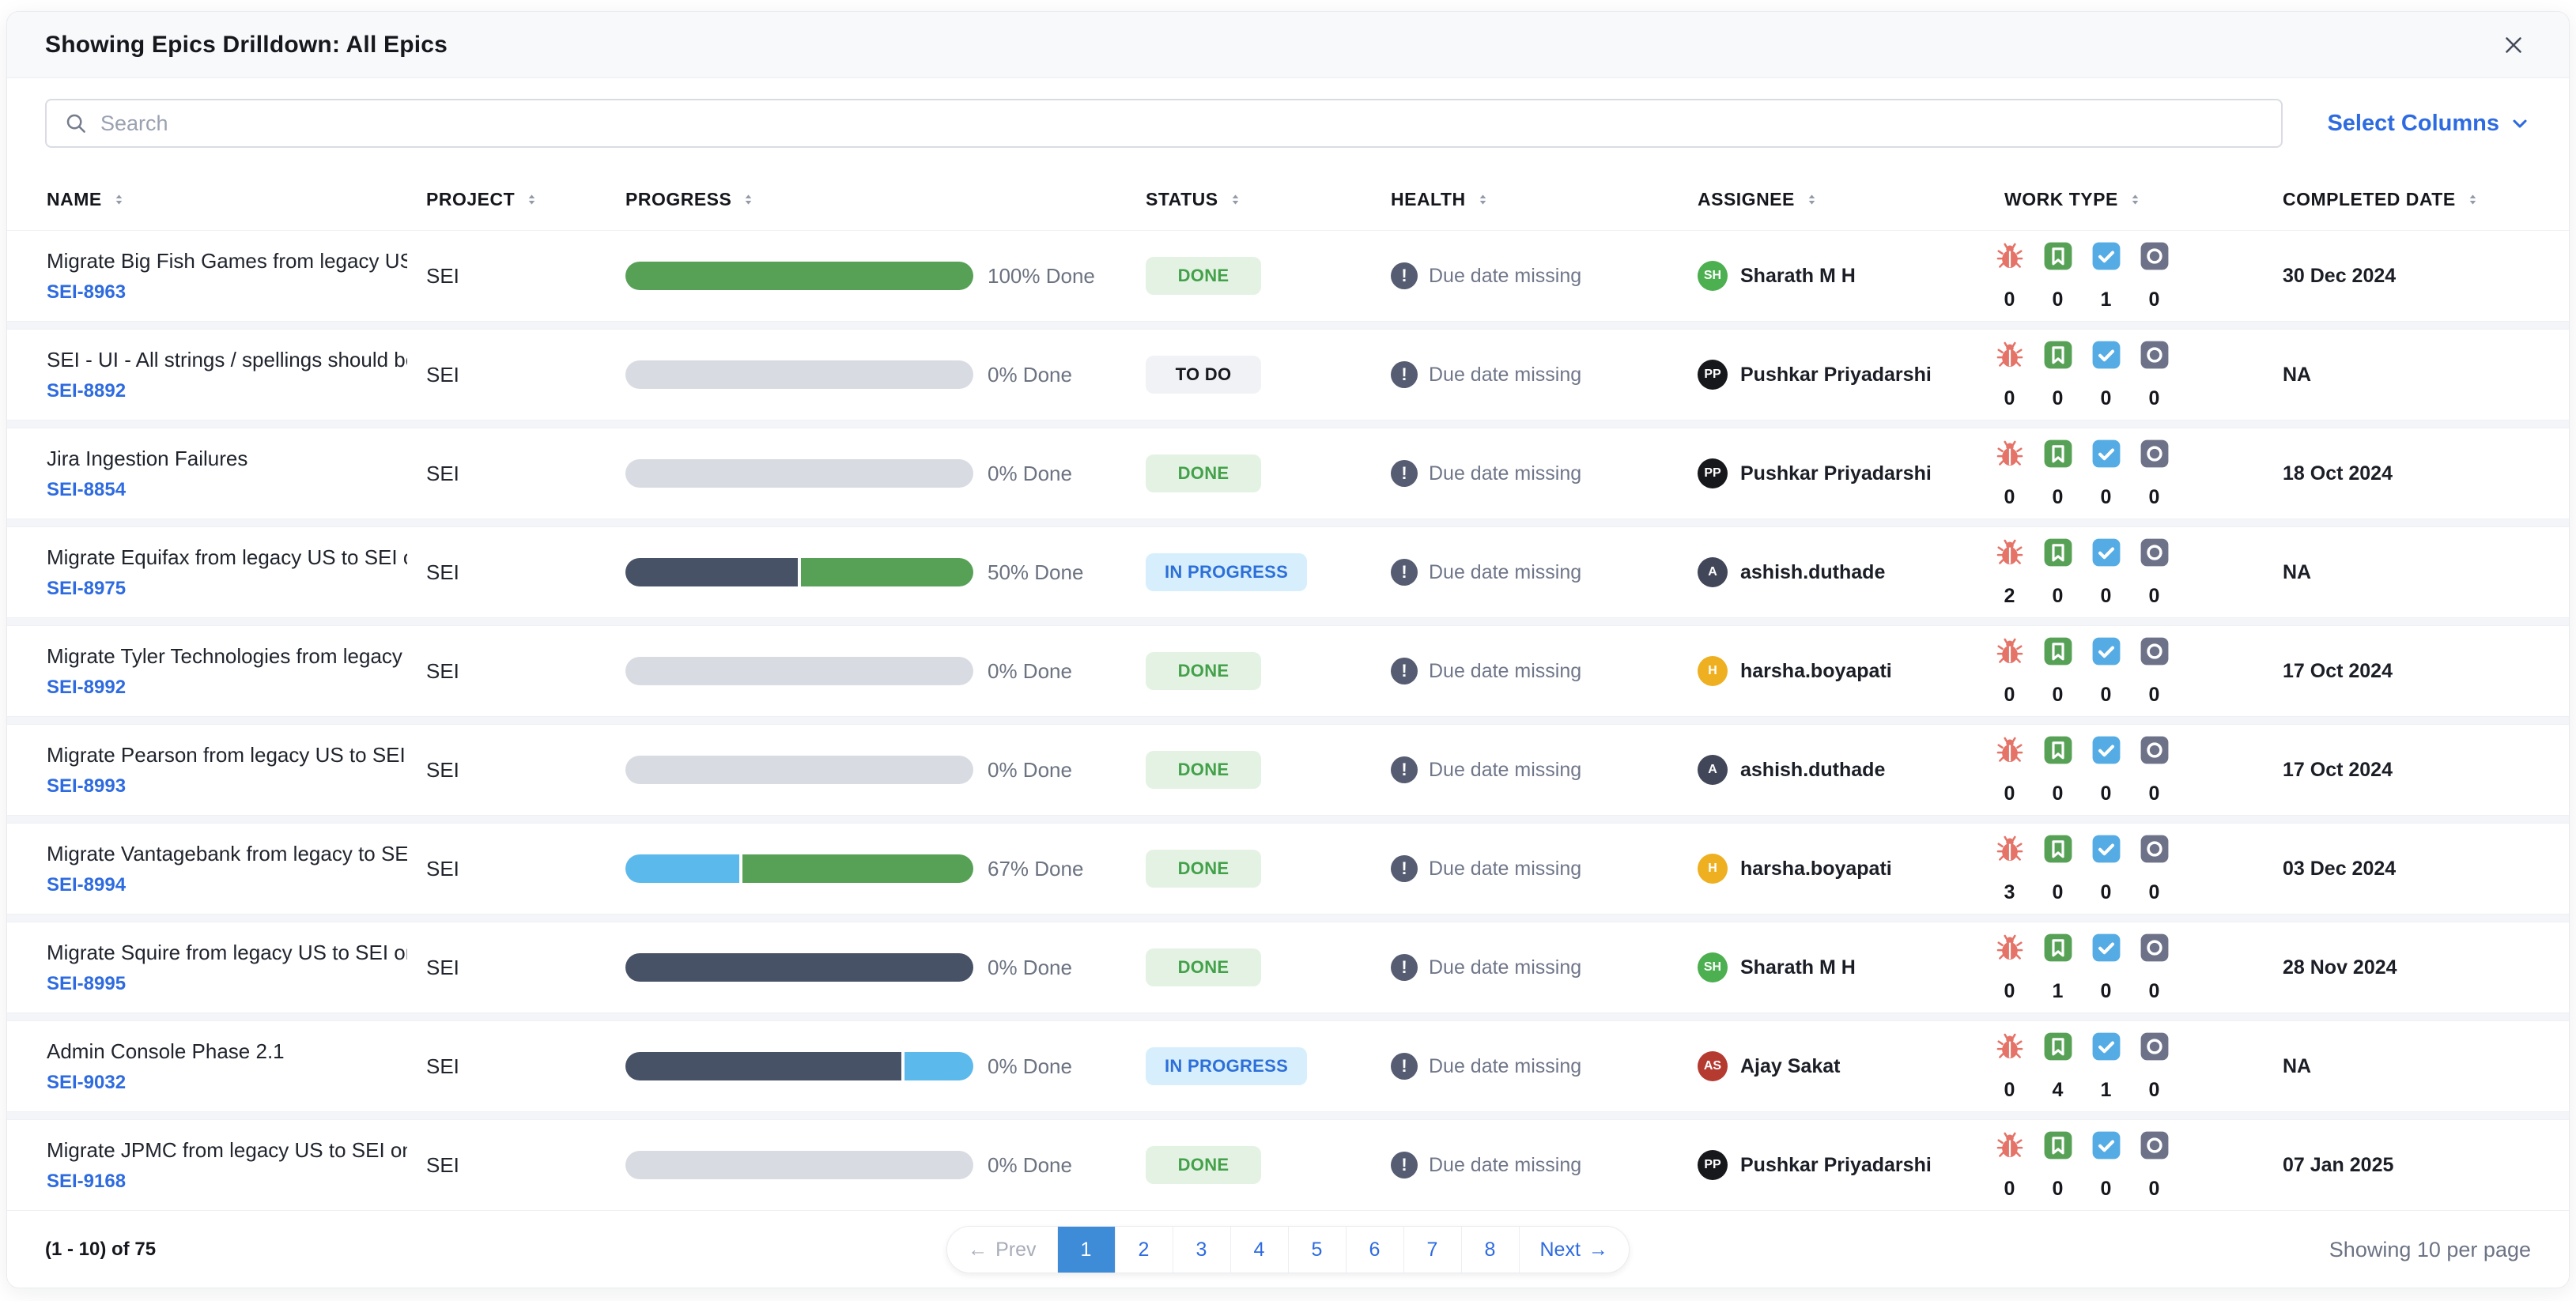 This screenshot has width=2576, height=1301. What do you see at coordinates (1544, 199) in the screenshot?
I see `column-header-health: HEALTH` at bounding box center [1544, 199].